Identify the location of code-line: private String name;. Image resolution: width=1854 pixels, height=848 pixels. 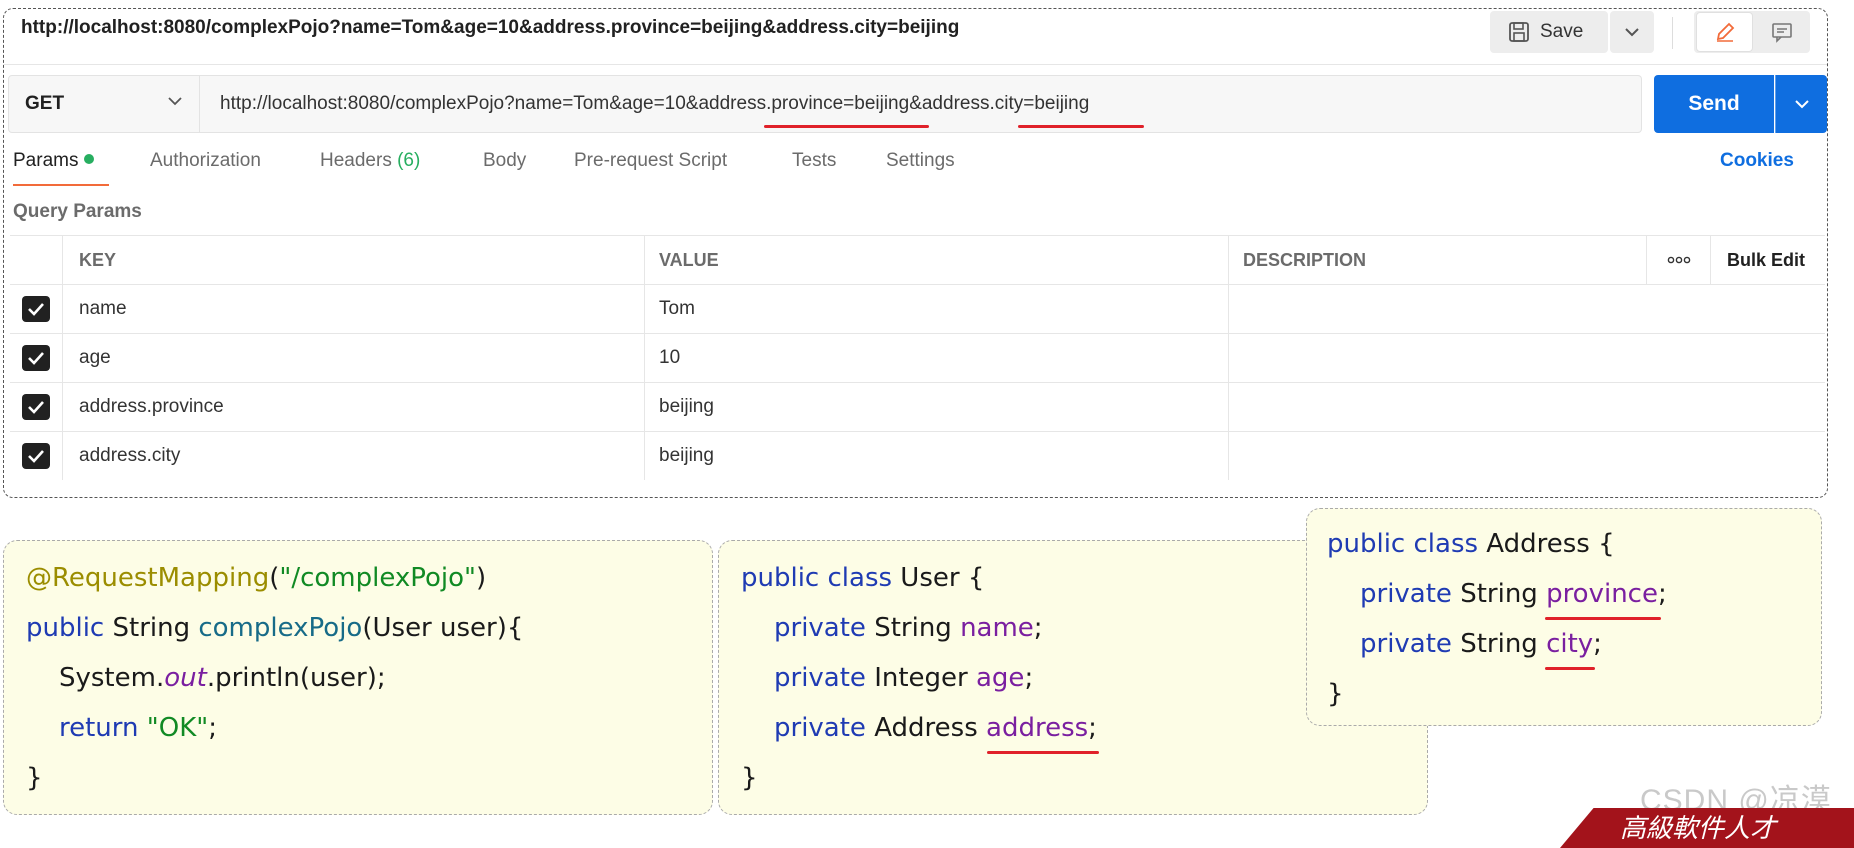
(908, 628).